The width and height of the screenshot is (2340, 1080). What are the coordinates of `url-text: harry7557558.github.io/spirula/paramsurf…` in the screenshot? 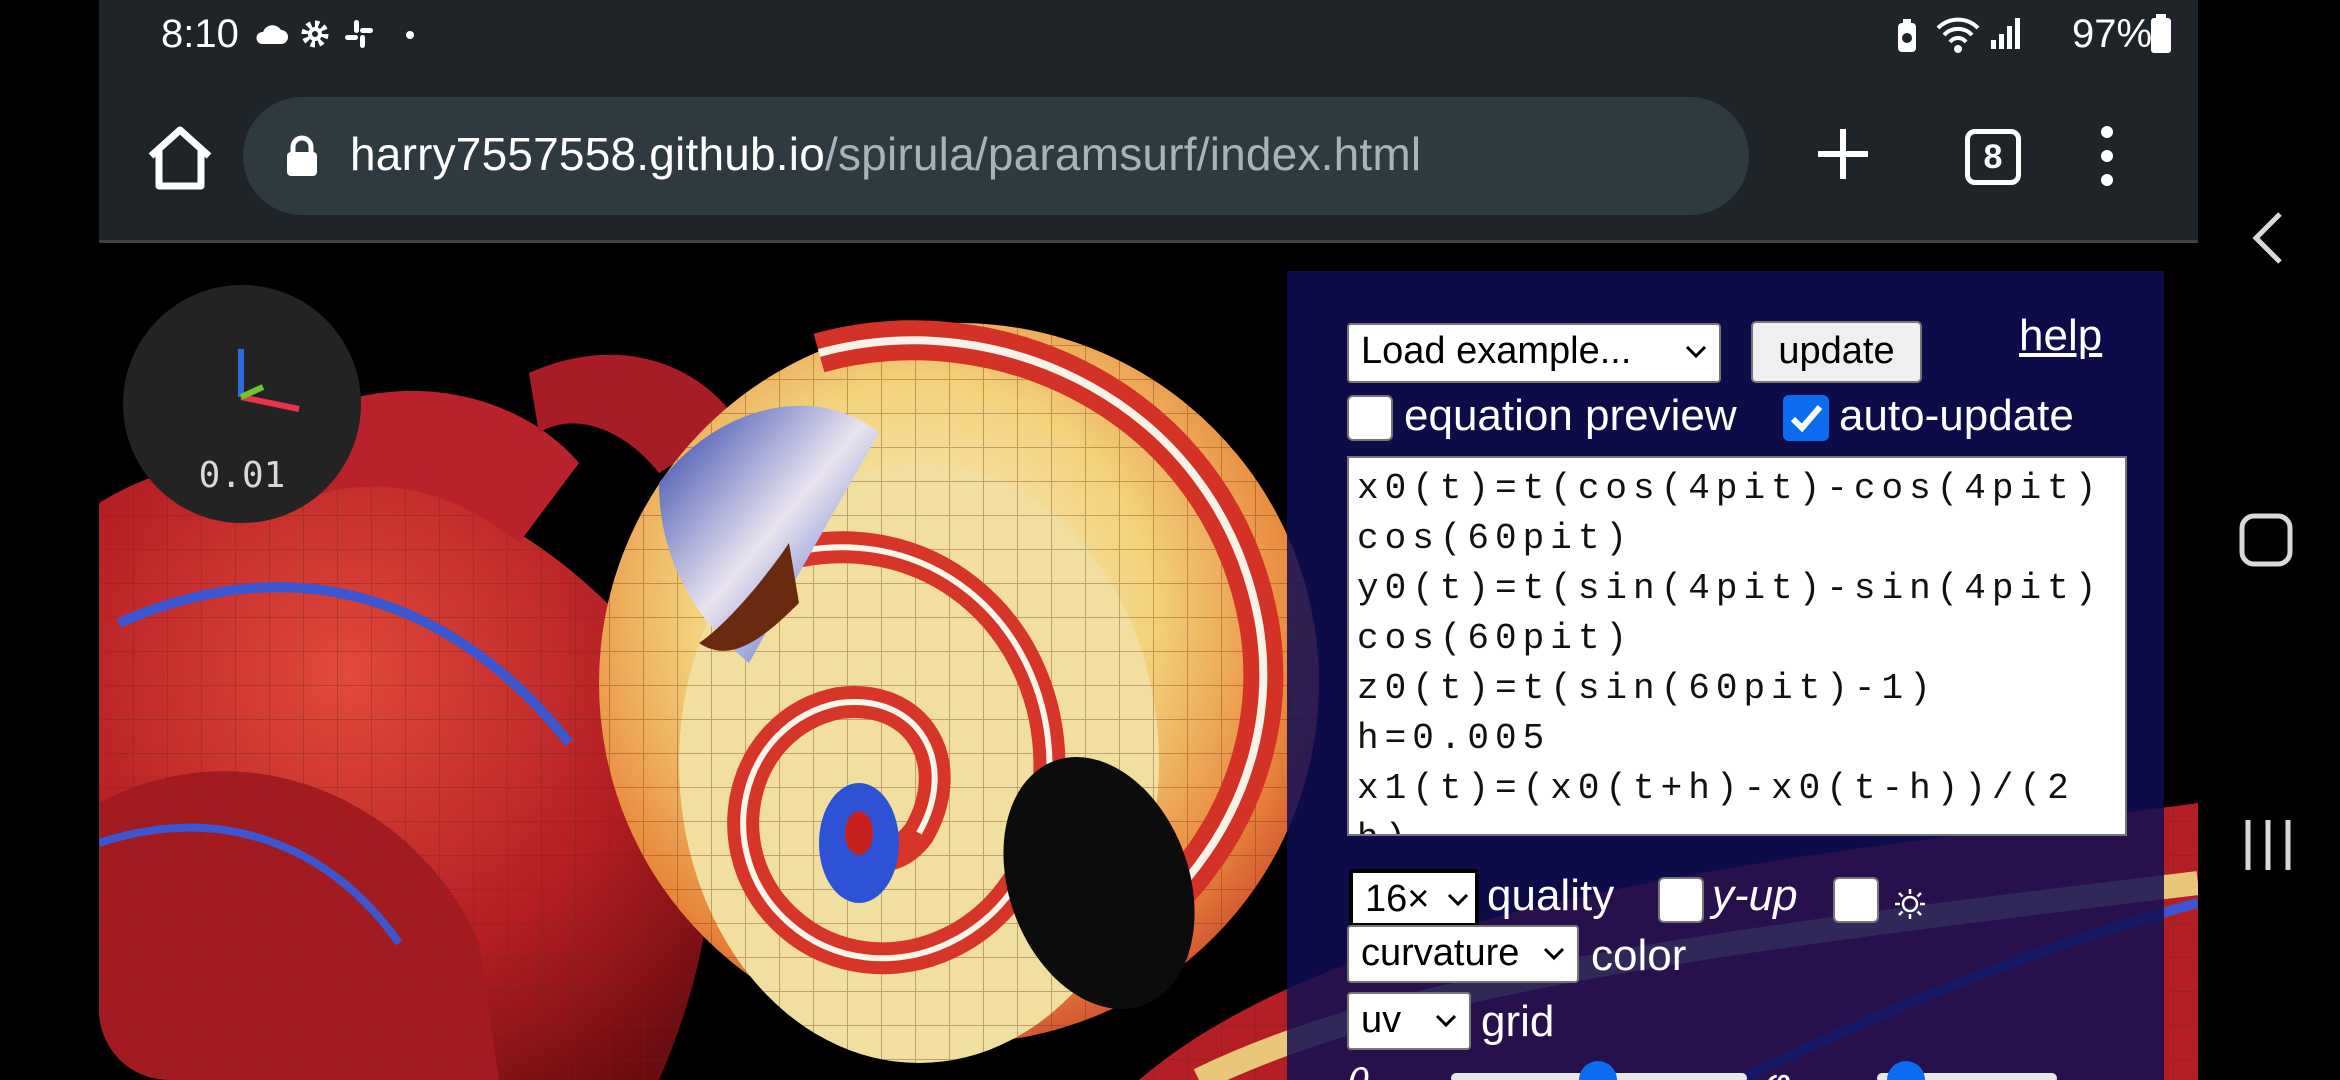 It's located at (885, 154).